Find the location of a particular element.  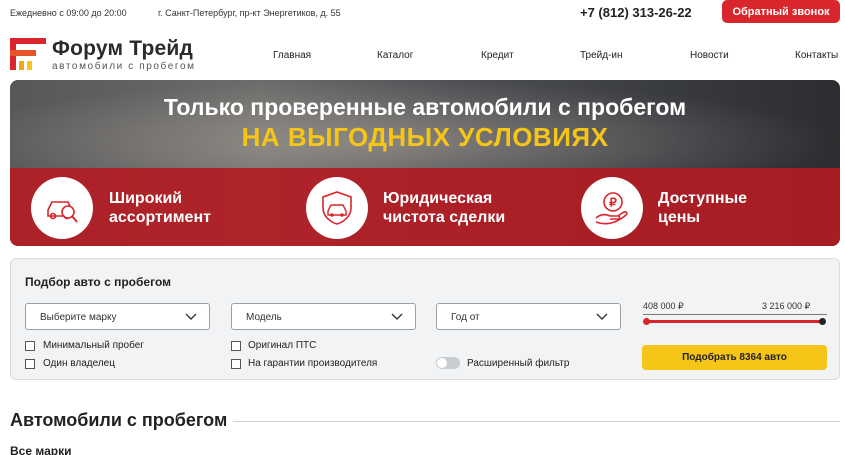

nav-home: Главная is located at coordinates (292, 55).